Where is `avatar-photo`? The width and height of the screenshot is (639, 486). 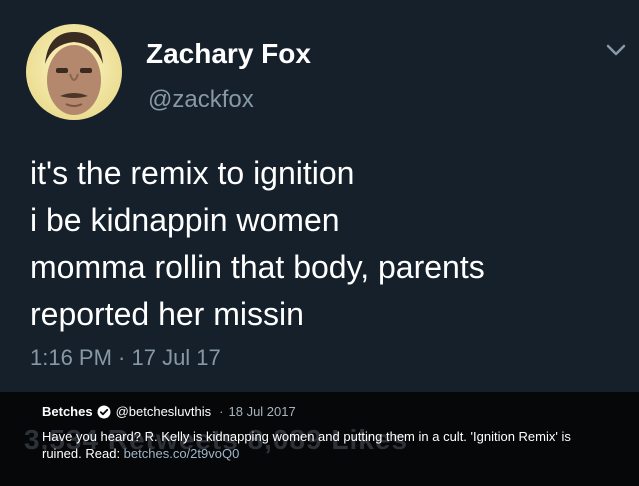
avatar-photo is located at coordinates (74, 72).